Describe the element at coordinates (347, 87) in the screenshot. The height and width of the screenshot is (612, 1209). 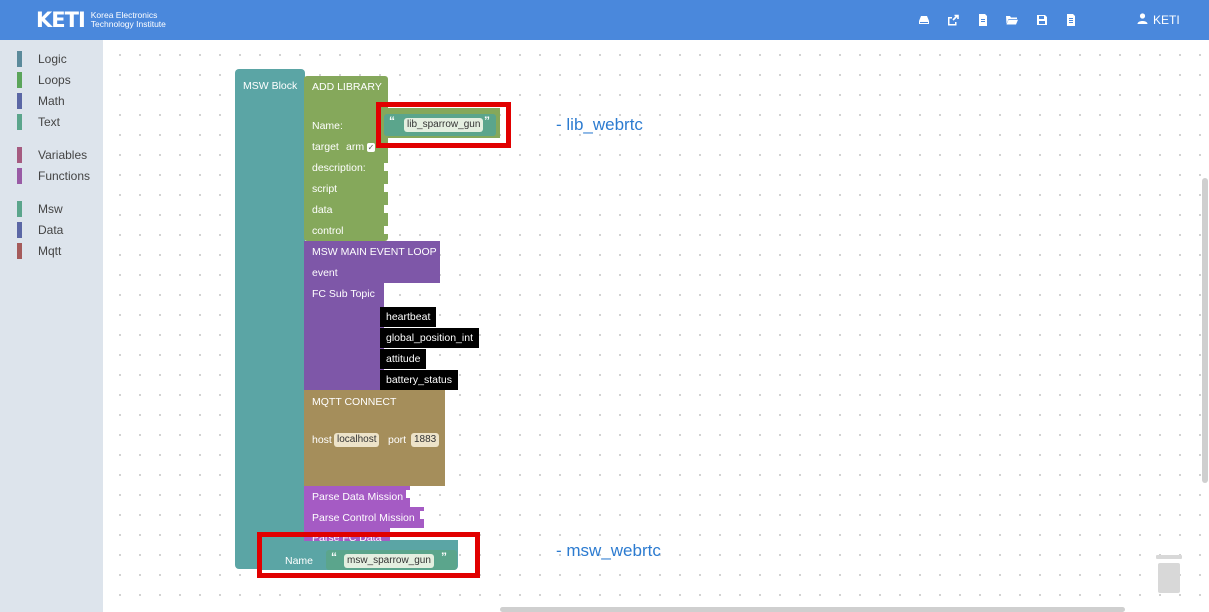
I see `add-library-title: ADD LIBRARY` at that location.